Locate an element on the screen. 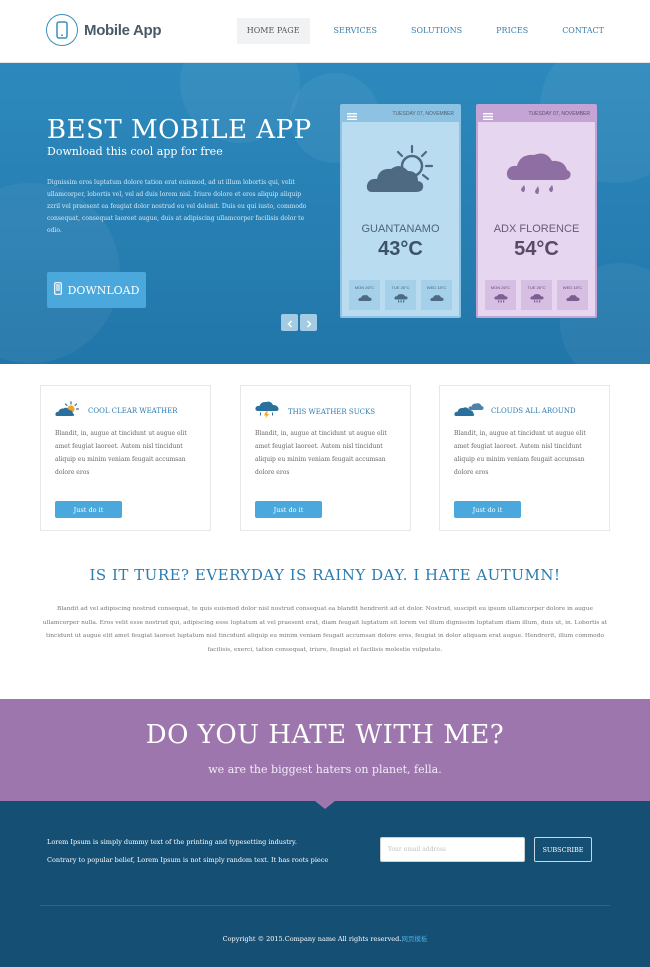  banner-title: DO YOU HATE WITH ME? is located at coordinates (325, 735).